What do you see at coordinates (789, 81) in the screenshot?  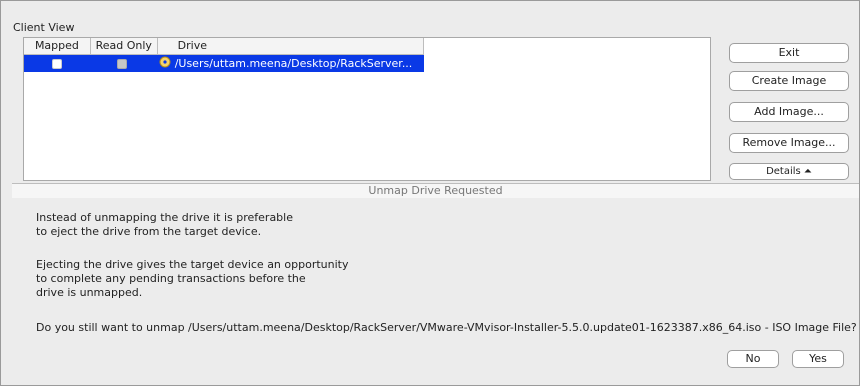 I see `create-image-button: Create Image` at bounding box center [789, 81].